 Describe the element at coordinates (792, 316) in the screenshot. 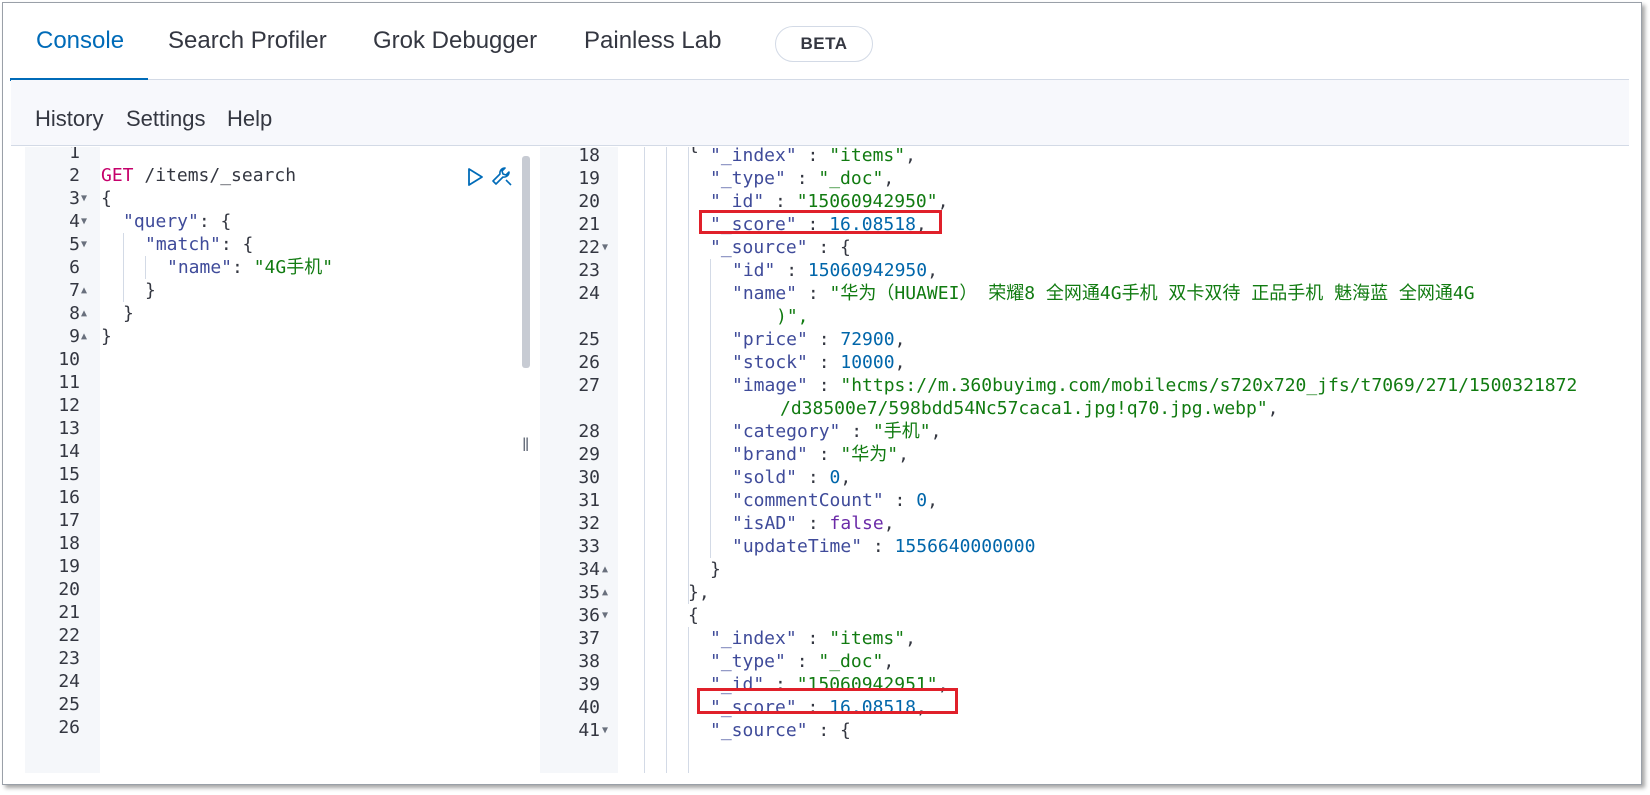

I see `response-line-wrap: )",` at that location.